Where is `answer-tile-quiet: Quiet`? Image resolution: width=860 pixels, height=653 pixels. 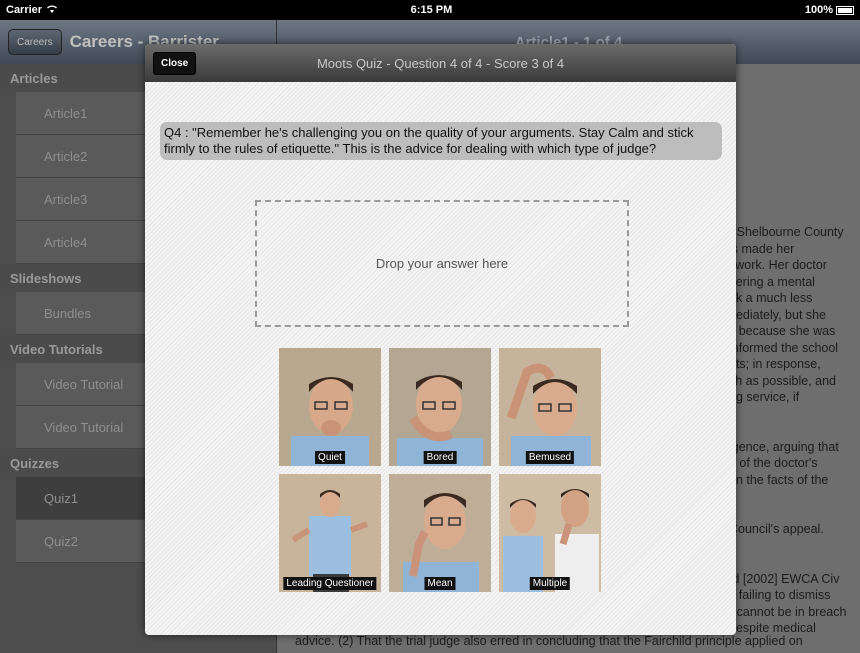
answer-tile-quiet: Quiet is located at coordinates (330, 407).